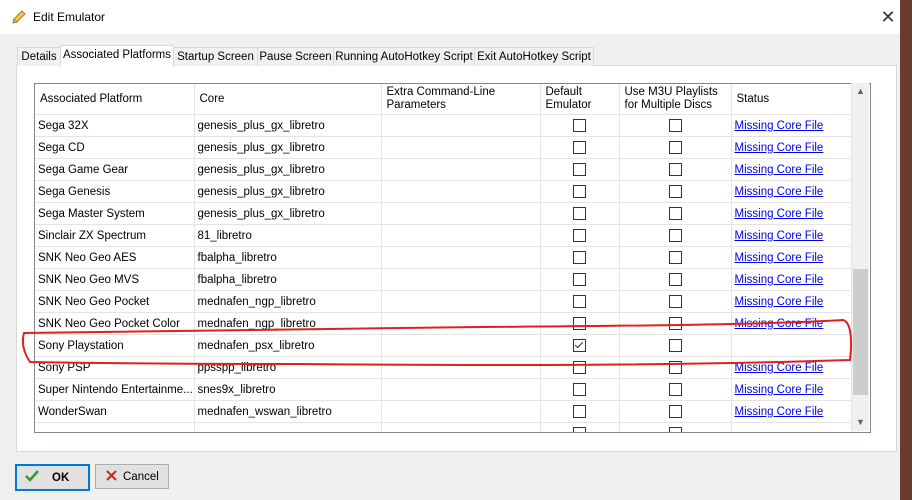  Describe the element at coordinates (404, 56) in the screenshot. I see `tab-running-autohotkey-script: Running AutoHotkey Script` at that location.